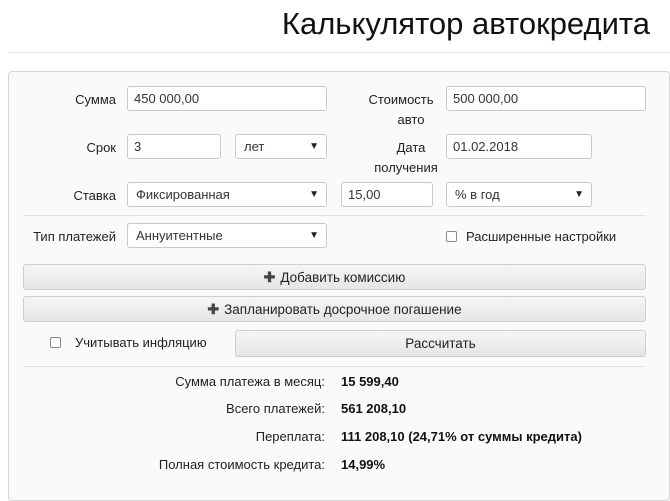  Describe the element at coordinates (477, 194) in the screenshot. I see `rate-unit-value: % в год` at that location.